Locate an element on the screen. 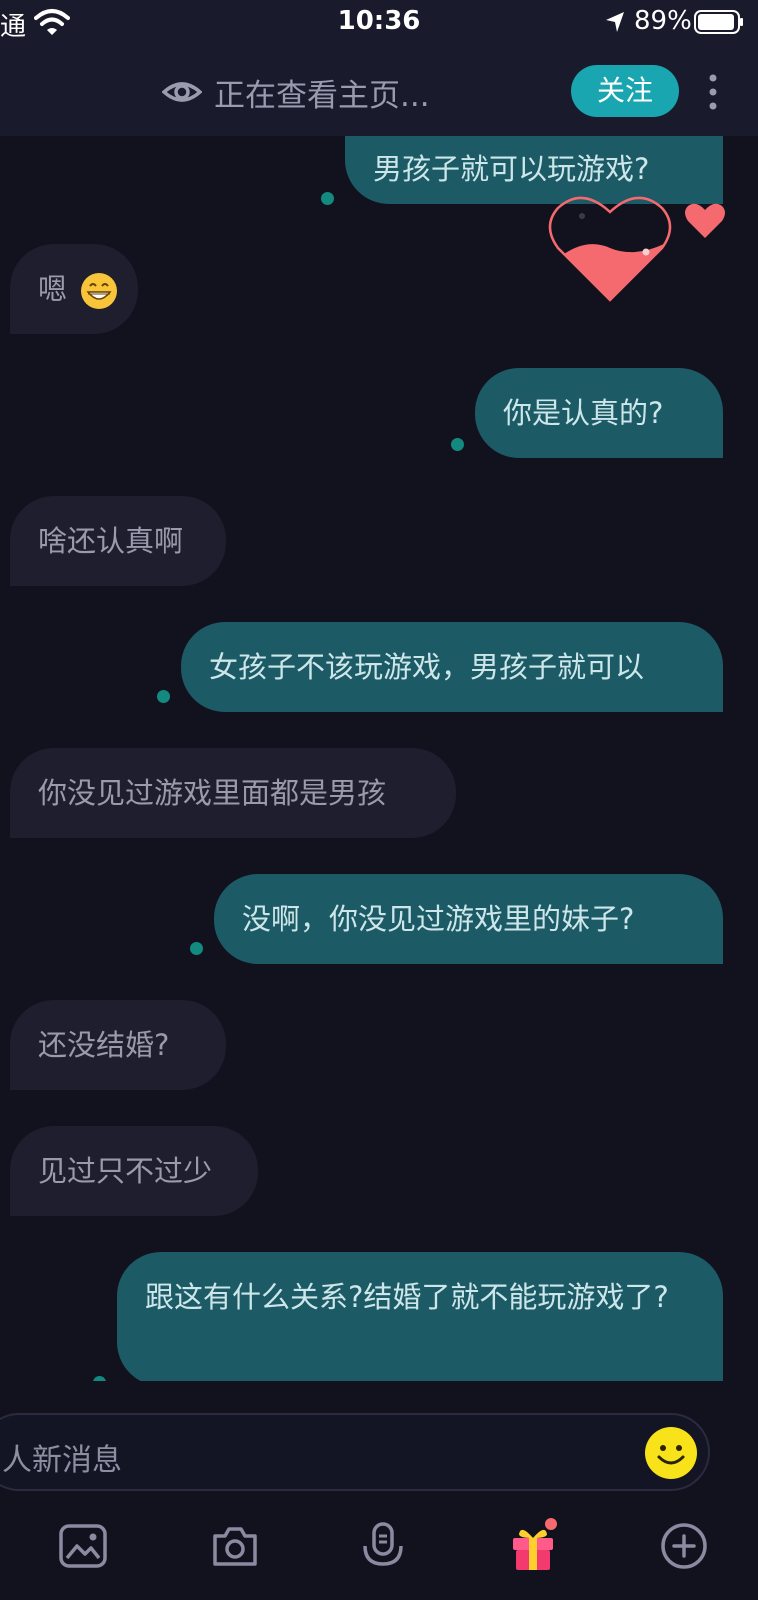 The height and width of the screenshot is (1600, 758). bottom-toolbar is located at coordinates (379, 1549).